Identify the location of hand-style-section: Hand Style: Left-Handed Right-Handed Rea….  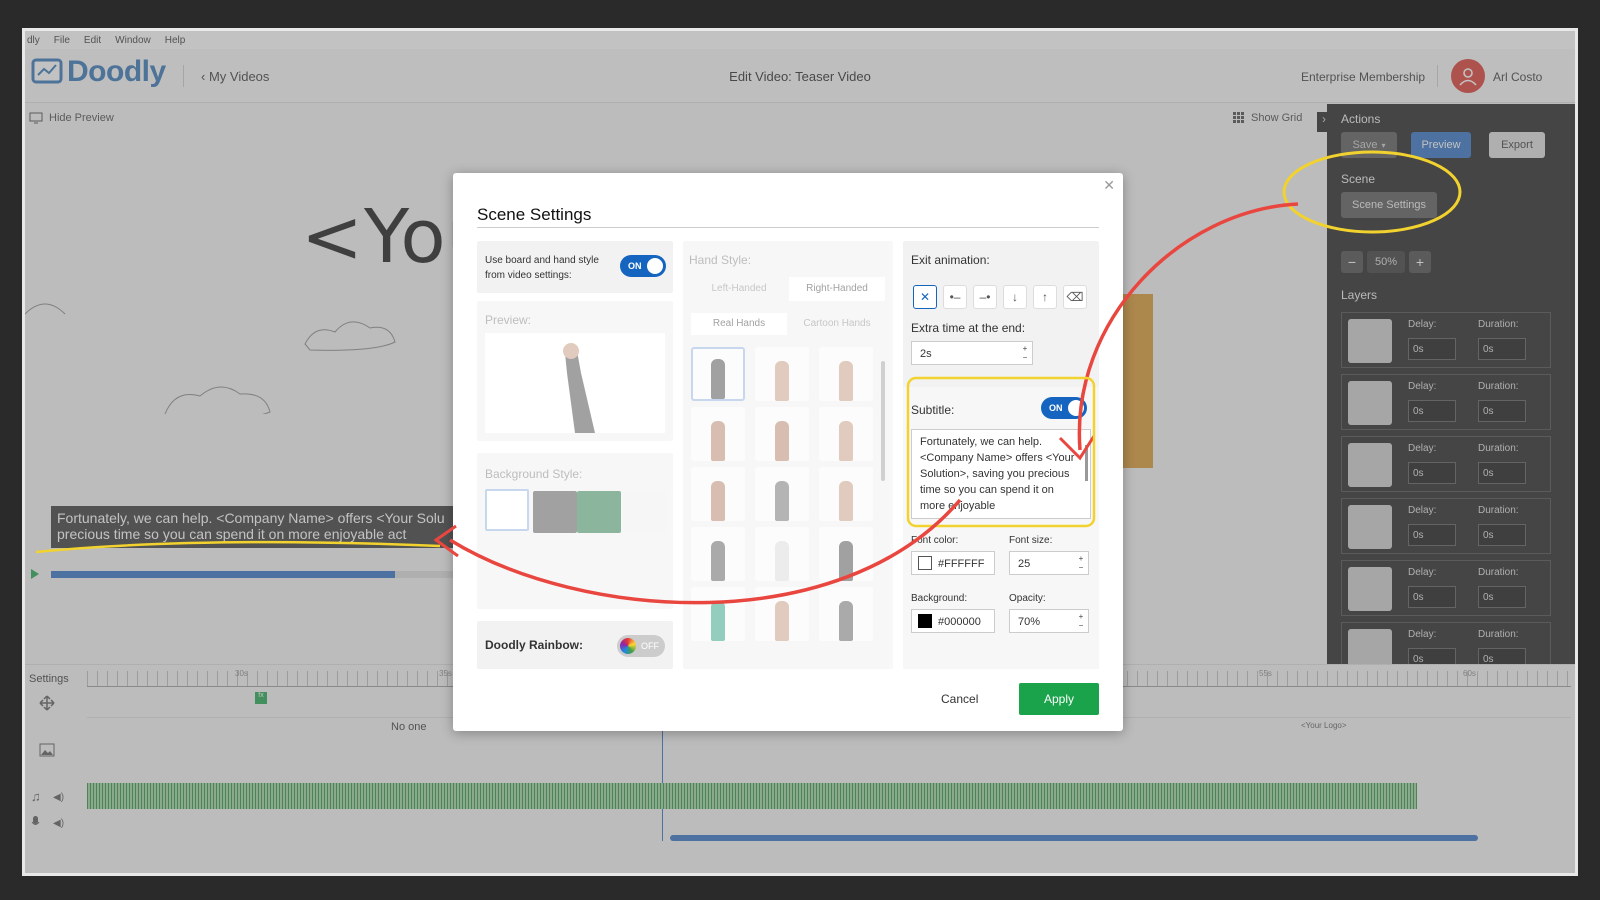
(788, 455).